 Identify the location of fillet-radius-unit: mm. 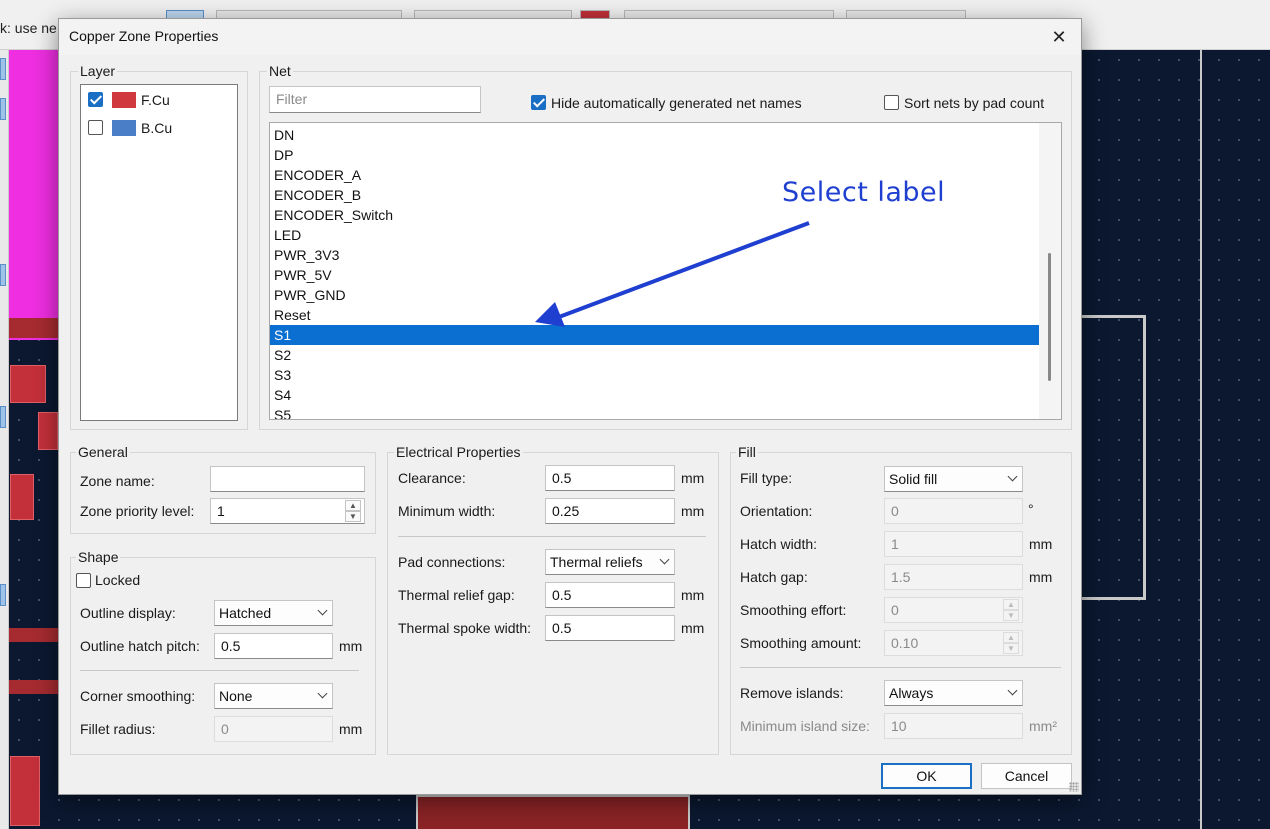
(351, 729).